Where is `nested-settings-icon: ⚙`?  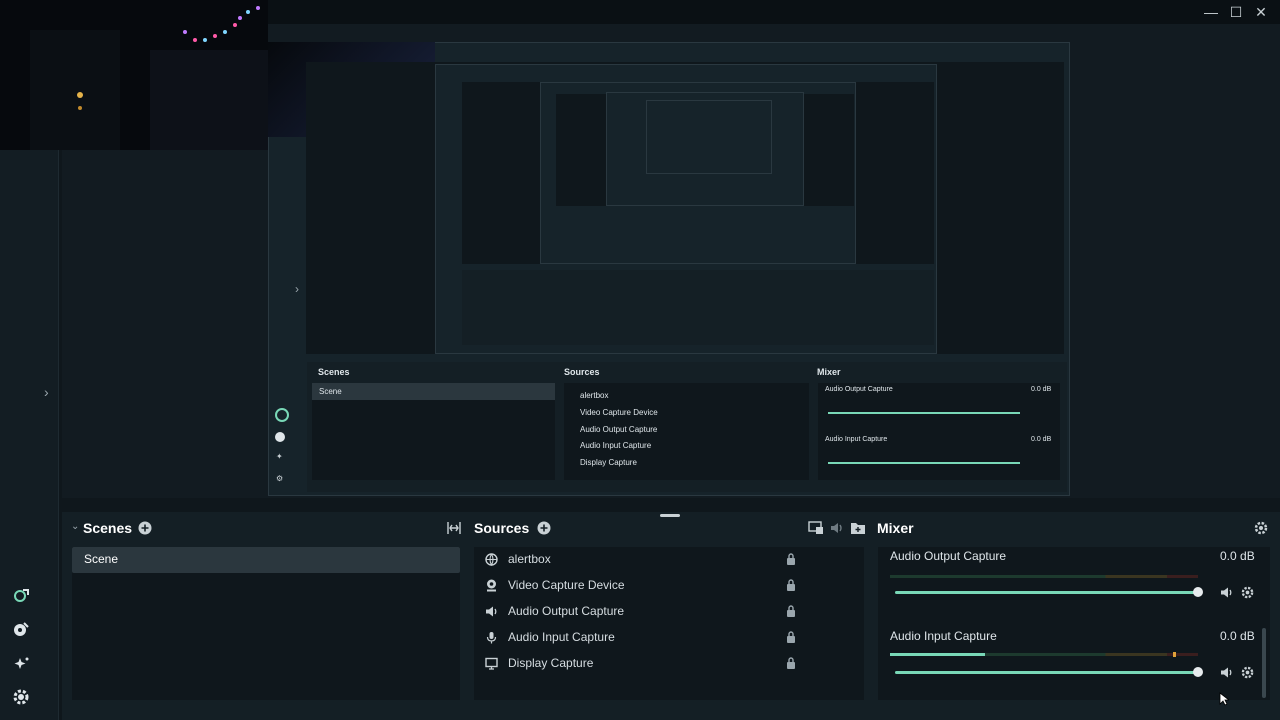 nested-settings-icon: ⚙ is located at coordinates (280, 478).